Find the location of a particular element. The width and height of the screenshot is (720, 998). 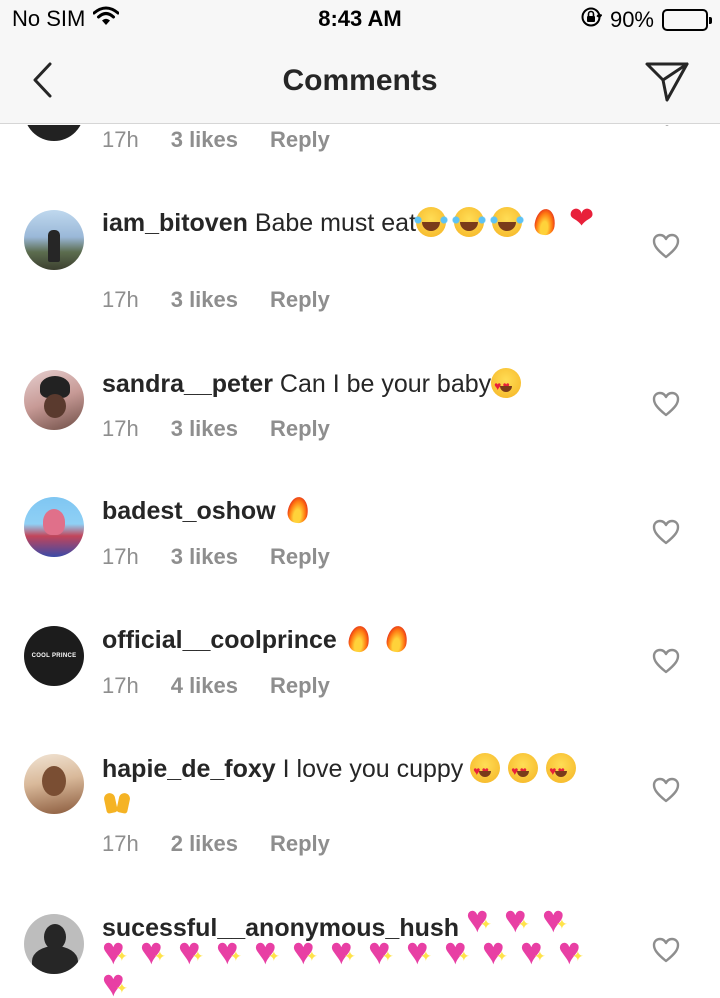

comment-text: Can I be your baby is located at coordinates (385, 384).